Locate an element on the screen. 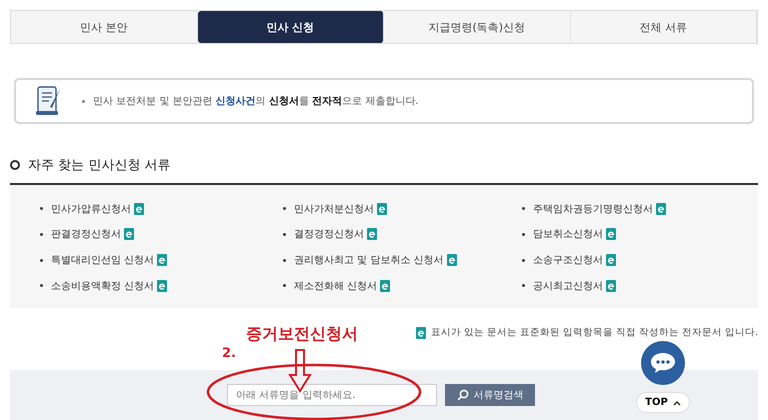  document-link: 제소전화해 신청서 is located at coordinates (336, 285).